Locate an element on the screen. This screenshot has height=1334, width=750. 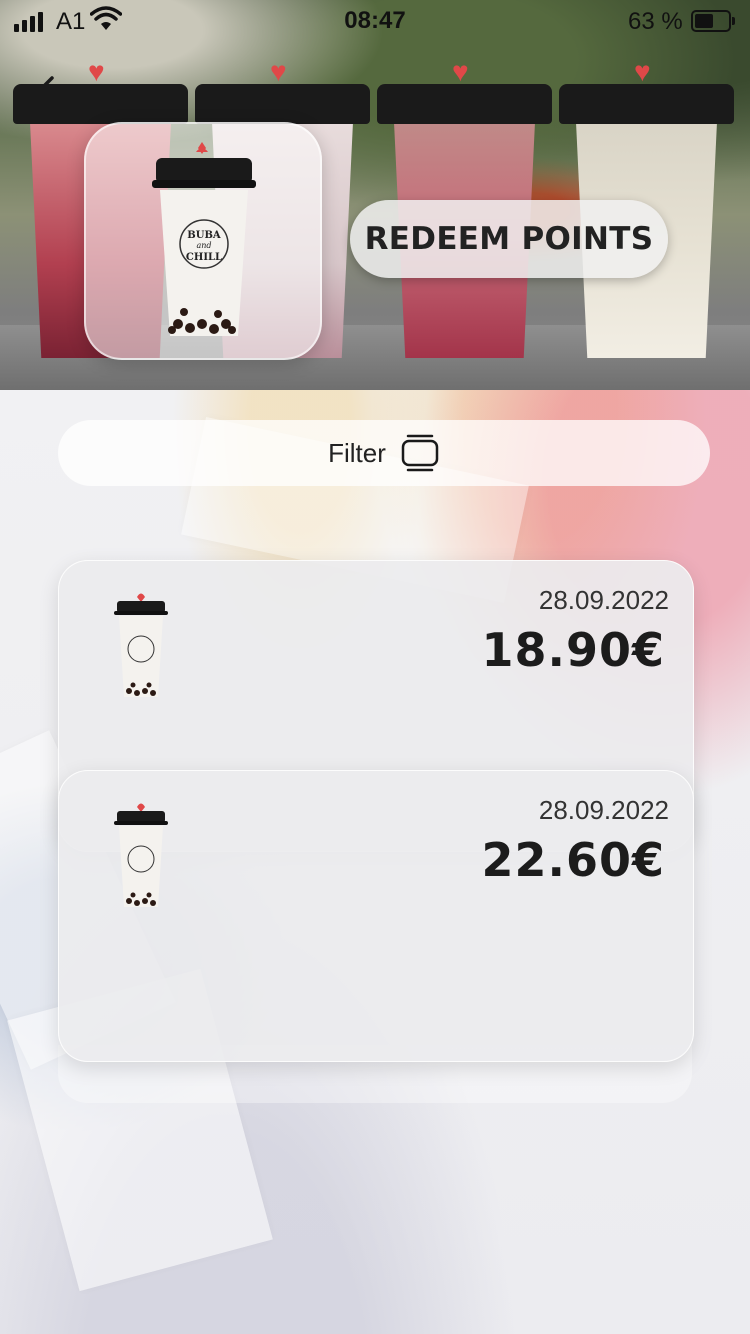
bubble-tea-cup-icon: BUBA and CHILL is located at coordinates (204, 239).